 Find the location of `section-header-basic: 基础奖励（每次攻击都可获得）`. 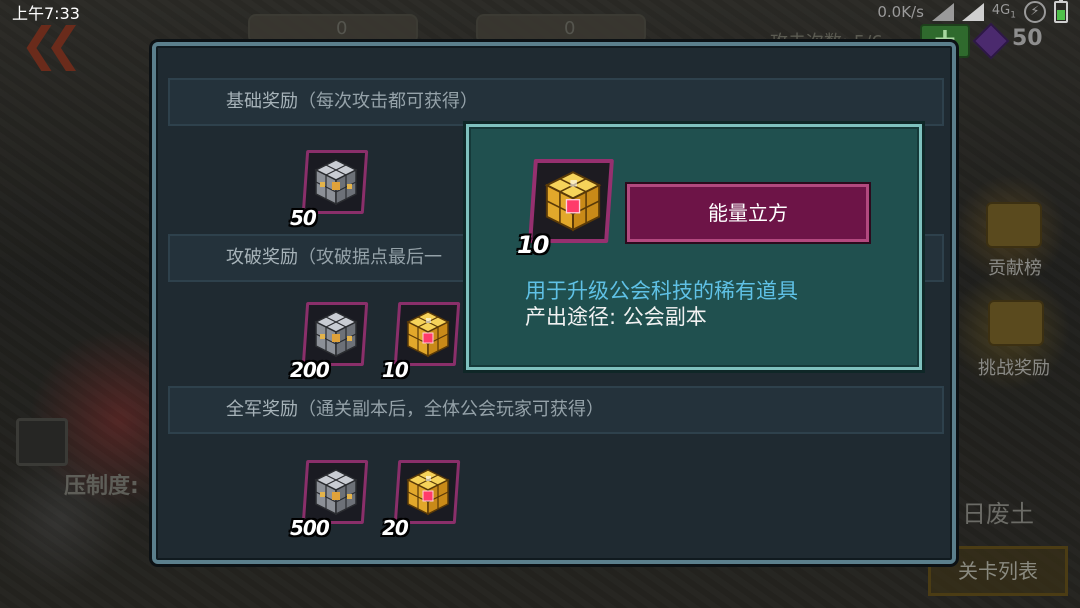

section-header-basic: 基础奖励（每次攻击都可获得） is located at coordinates (556, 102).